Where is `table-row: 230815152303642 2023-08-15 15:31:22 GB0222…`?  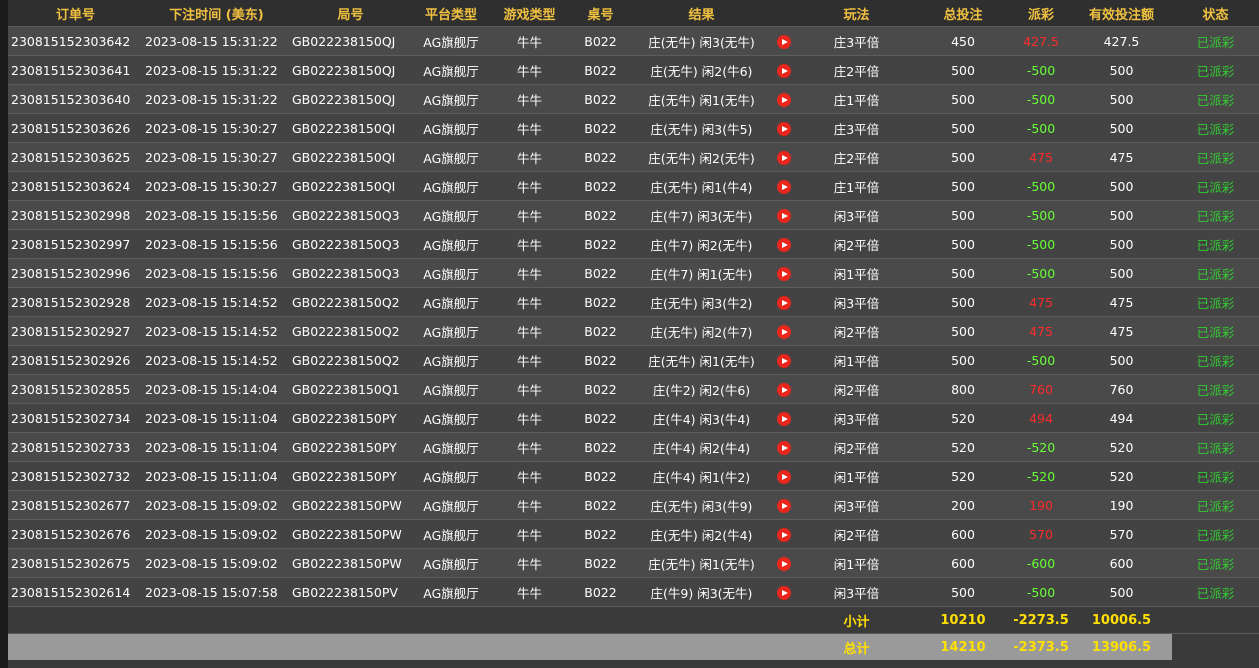 table-row: 230815152303642 2023-08-15 15:31:22 GB0222… is located at coordinates (633, 41).